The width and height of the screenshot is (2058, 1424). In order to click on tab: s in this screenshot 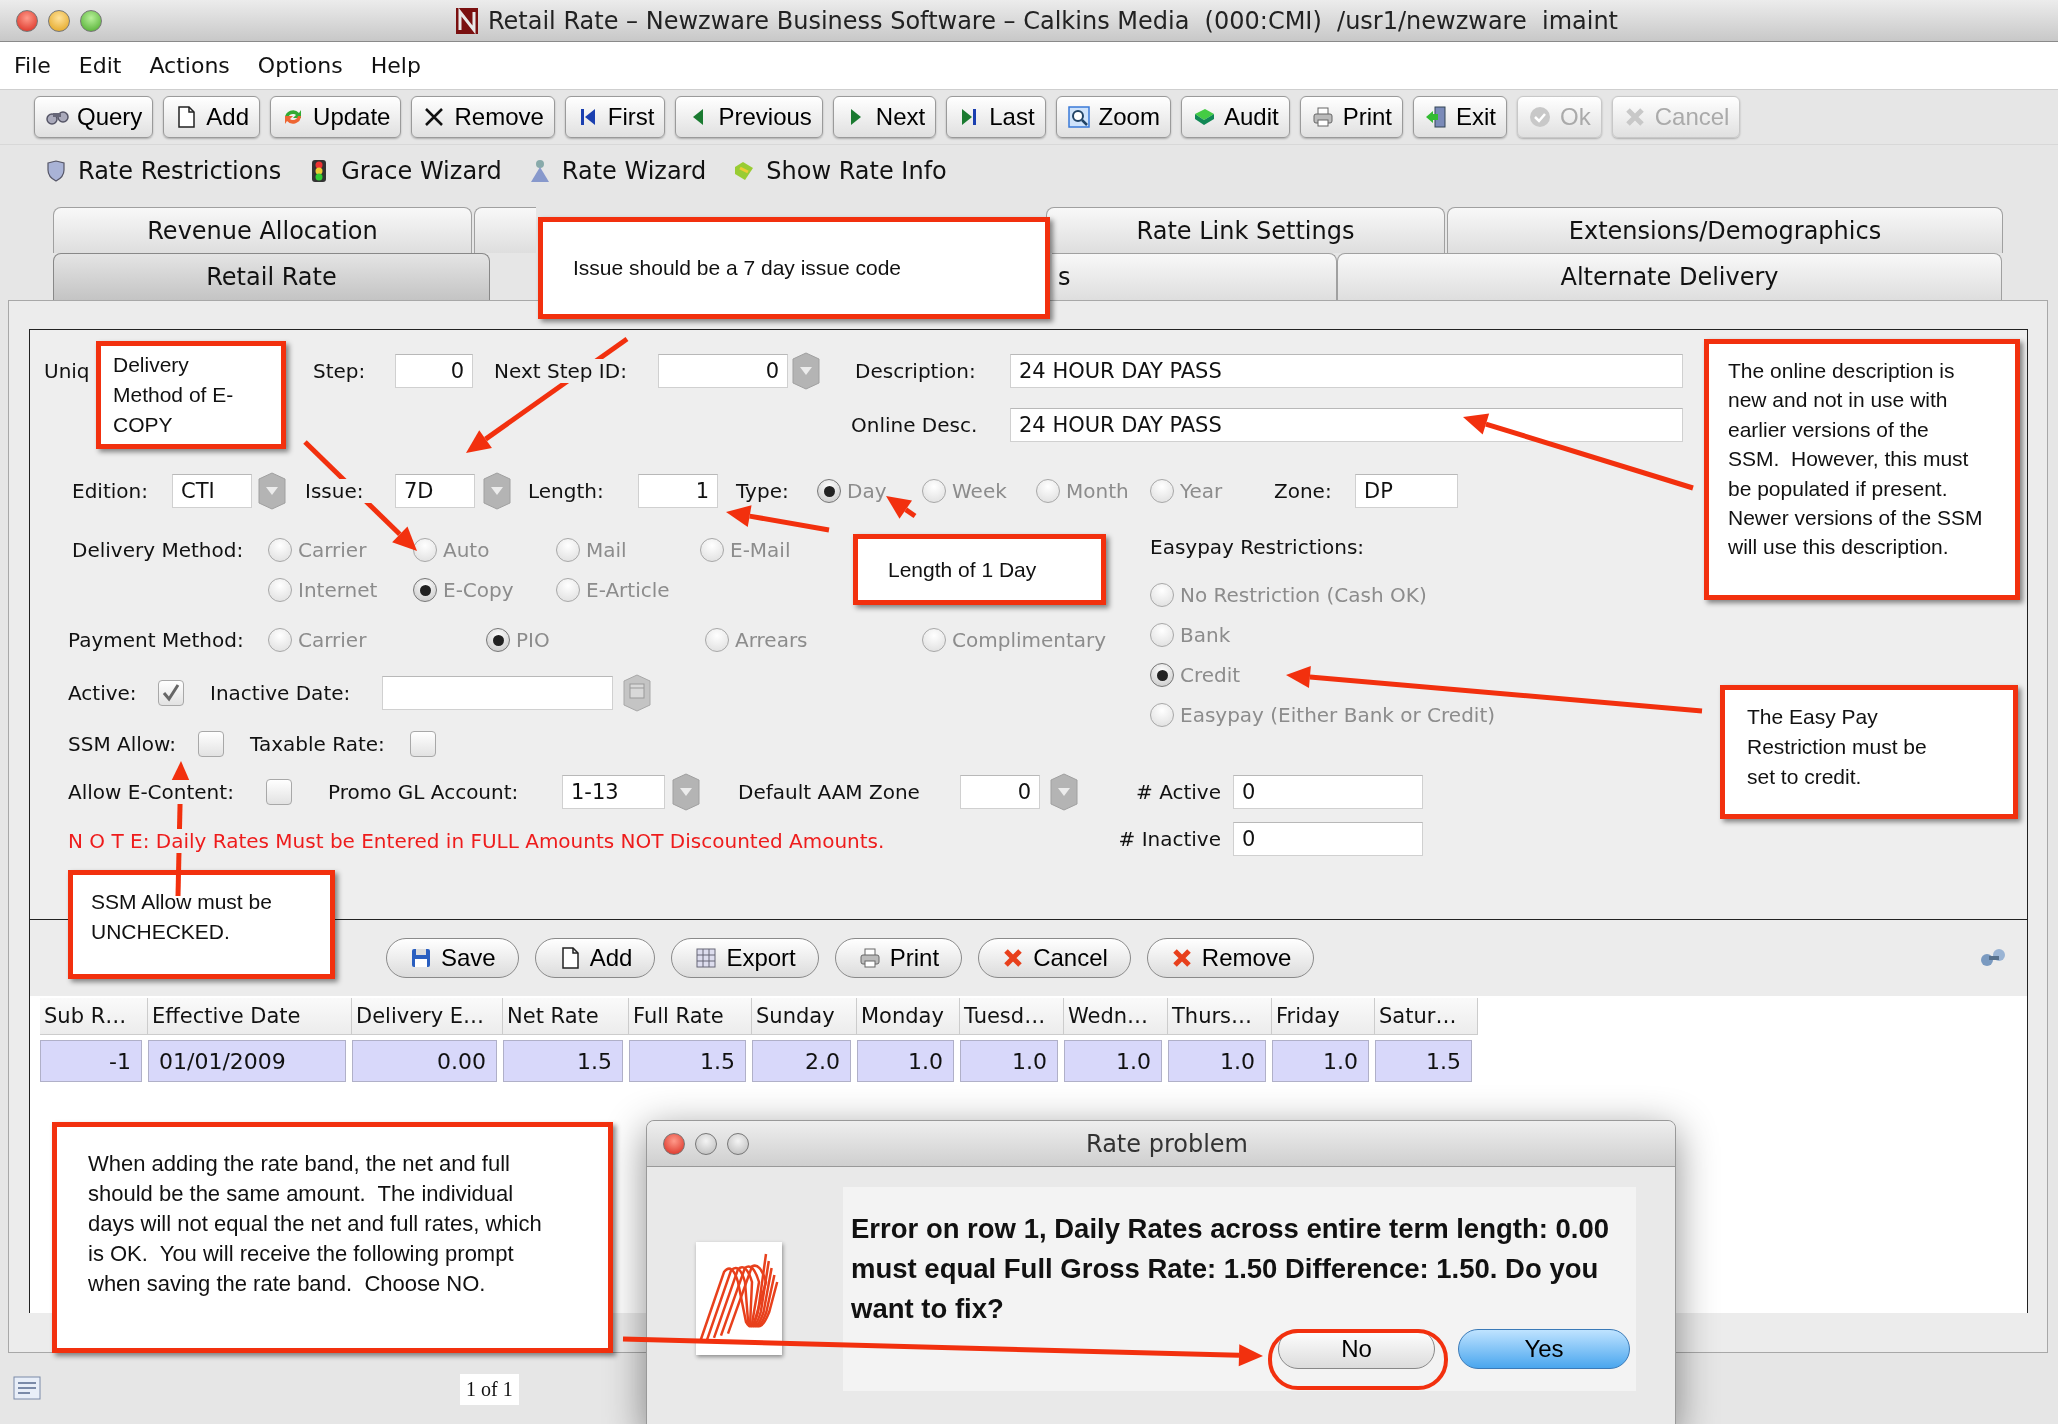, I will do `click(1194, 276)`.